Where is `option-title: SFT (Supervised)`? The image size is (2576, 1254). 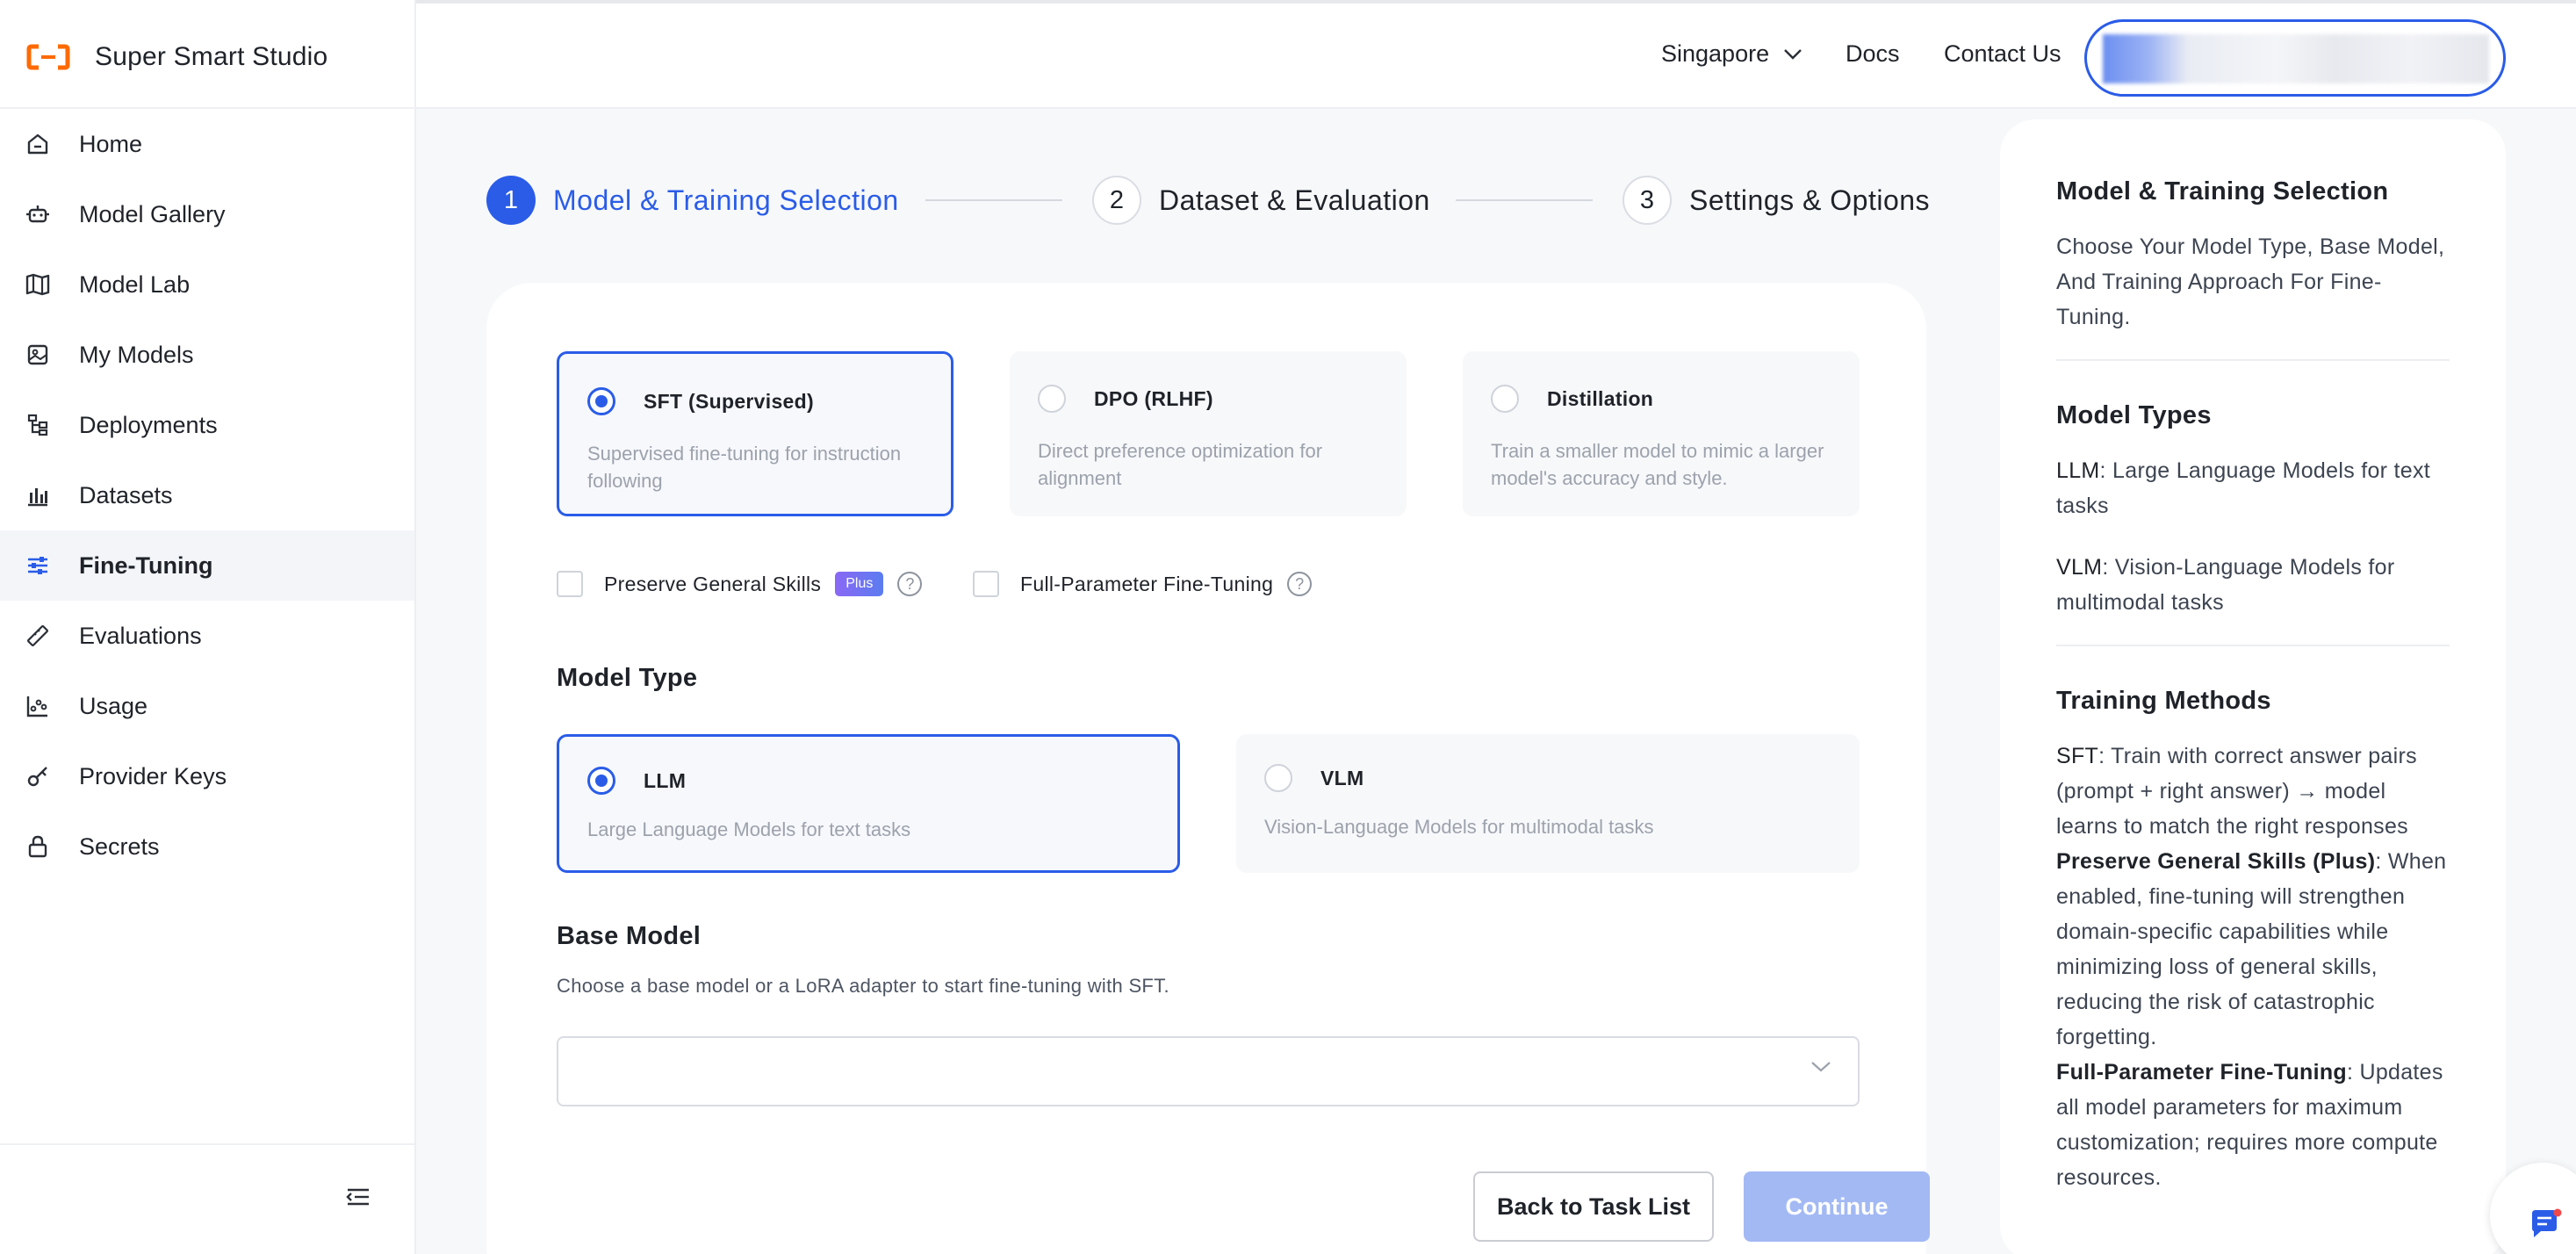
option-title: SFT (Supervised) is located at coordinates (729, 401).